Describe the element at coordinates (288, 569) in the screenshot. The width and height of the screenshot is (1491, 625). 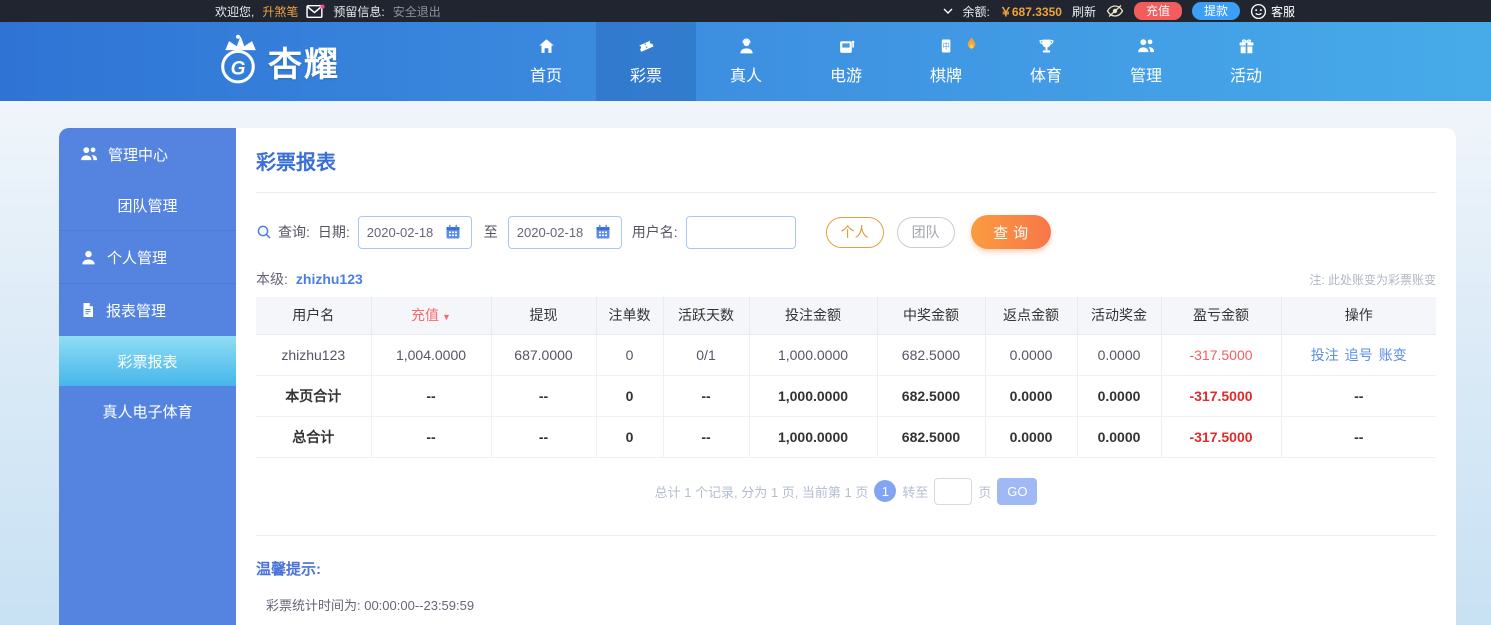
I see `tips-title: 温馨提示:` at that location.